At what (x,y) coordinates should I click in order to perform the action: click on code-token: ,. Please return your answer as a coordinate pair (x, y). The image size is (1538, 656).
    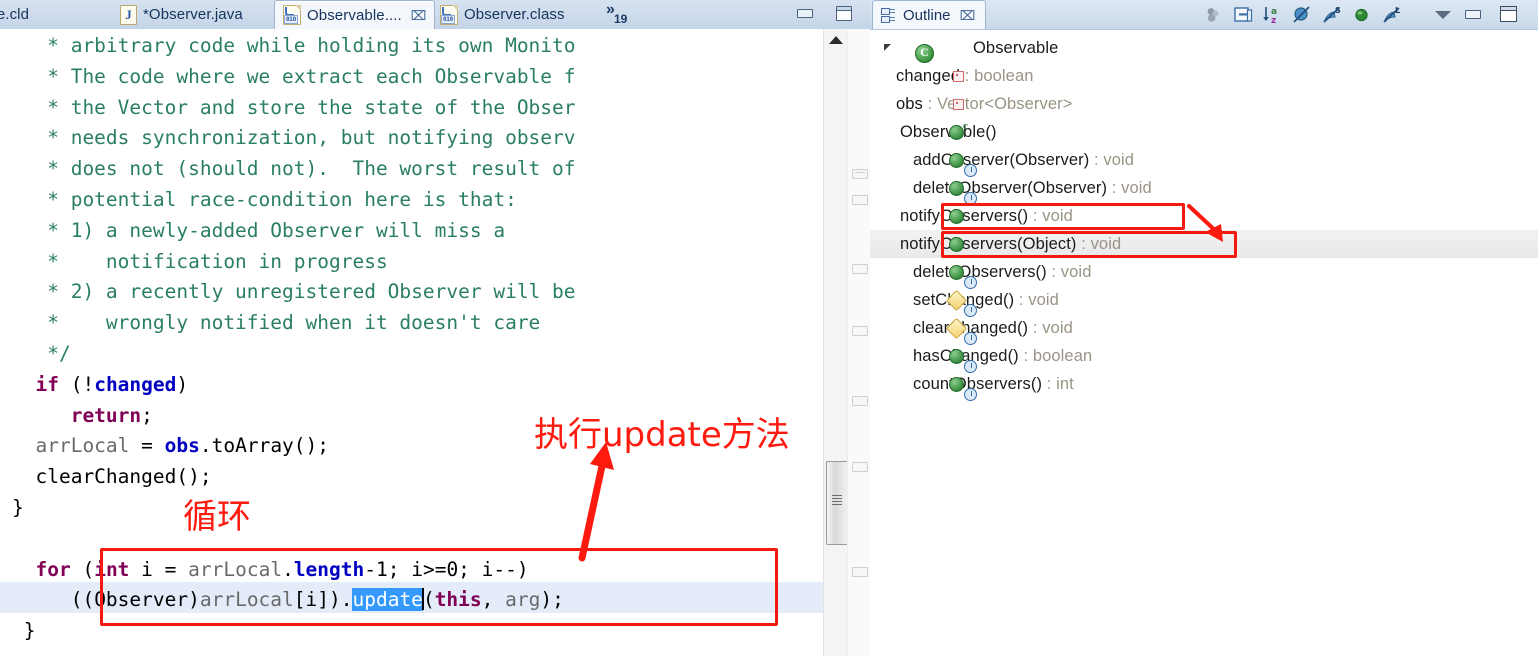
    Looking at the image, I should click on (493, 600).